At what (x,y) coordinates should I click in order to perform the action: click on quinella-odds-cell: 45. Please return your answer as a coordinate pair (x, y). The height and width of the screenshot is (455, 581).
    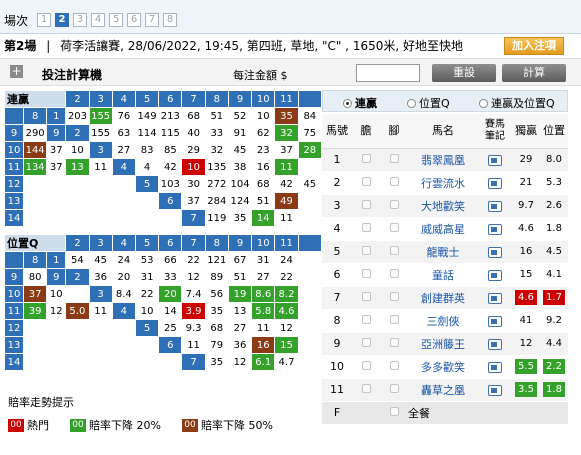
    Looking at the image, I should click on (310, 184).